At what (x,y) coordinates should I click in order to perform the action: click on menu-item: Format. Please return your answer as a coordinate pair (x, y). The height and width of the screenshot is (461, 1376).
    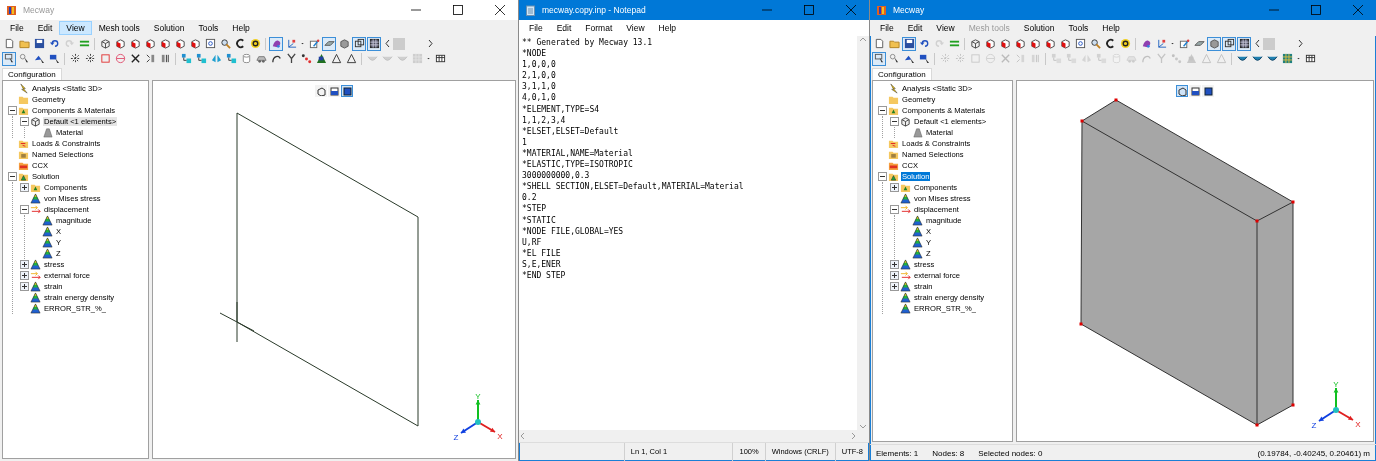
    Looking at the image, I should click on (599, 28).